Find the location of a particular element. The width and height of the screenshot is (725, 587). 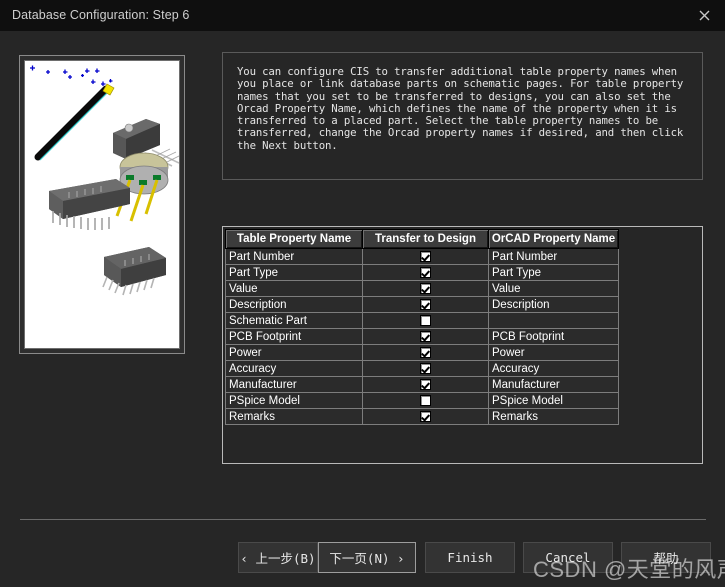

column-header-orcad-property-name: OrCAD Property Name is located at coordinates (553, 239).